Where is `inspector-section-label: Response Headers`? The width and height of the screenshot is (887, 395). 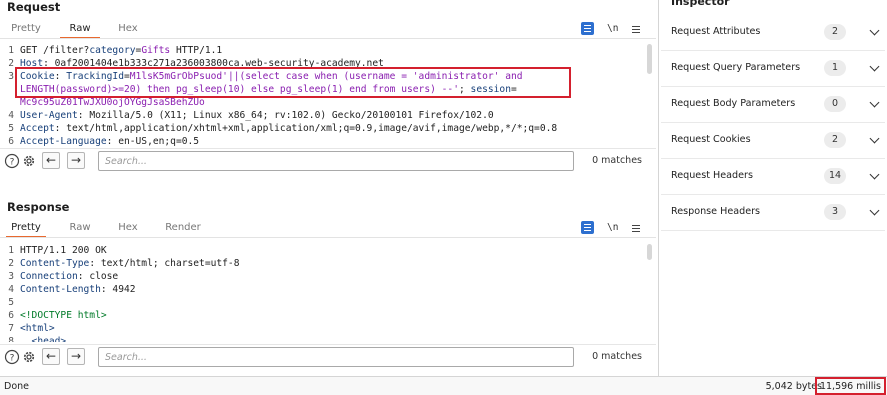 inspector-section-label: Response Headers is located at coordinates (716, 211).